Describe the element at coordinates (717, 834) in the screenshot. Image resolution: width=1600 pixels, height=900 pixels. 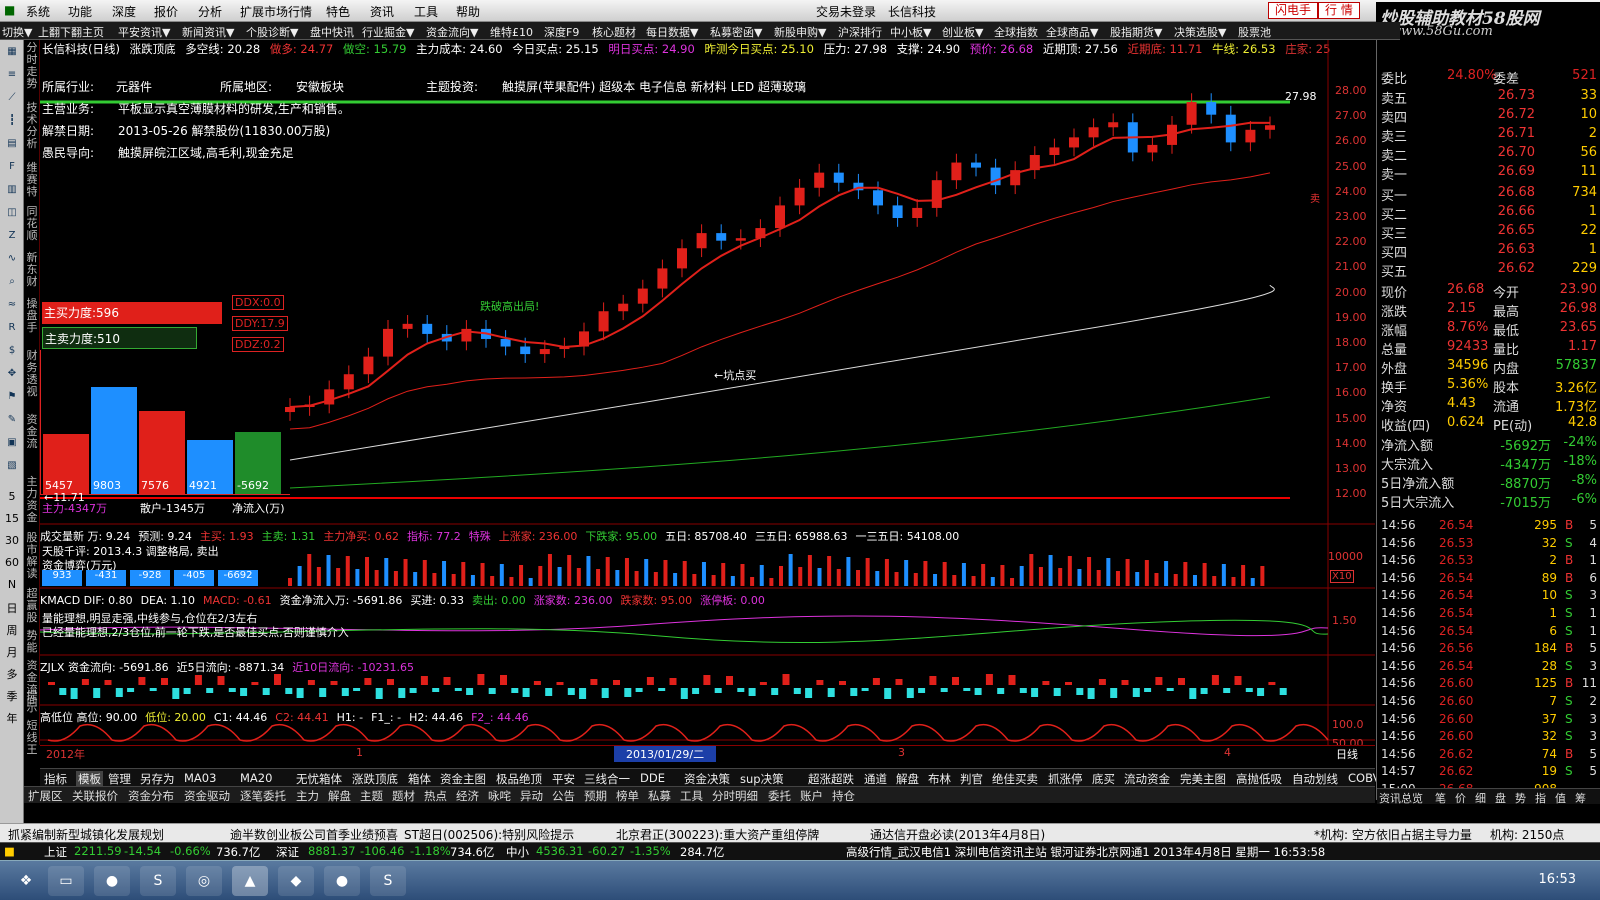
I see `news-item: 北京君正(300223):重大资产重组停牌` at that location.